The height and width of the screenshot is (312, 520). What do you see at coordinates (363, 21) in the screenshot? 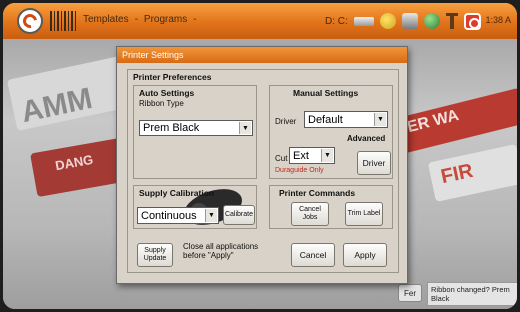
I see `drive-icon` at bounding box center [363, 21].